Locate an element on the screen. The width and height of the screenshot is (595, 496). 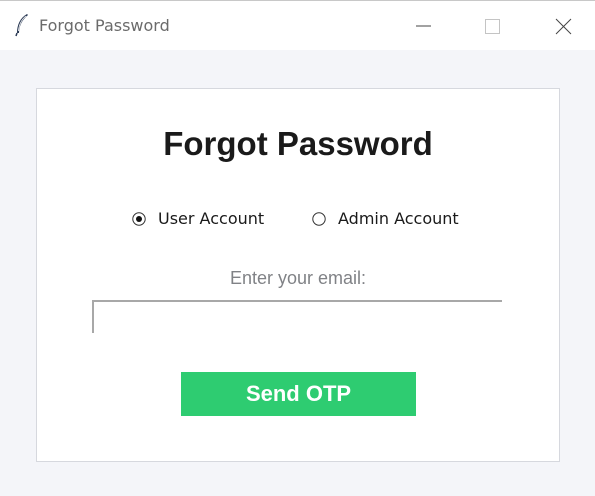
radio-user-account: User Account is located at coordinates (207, 219).